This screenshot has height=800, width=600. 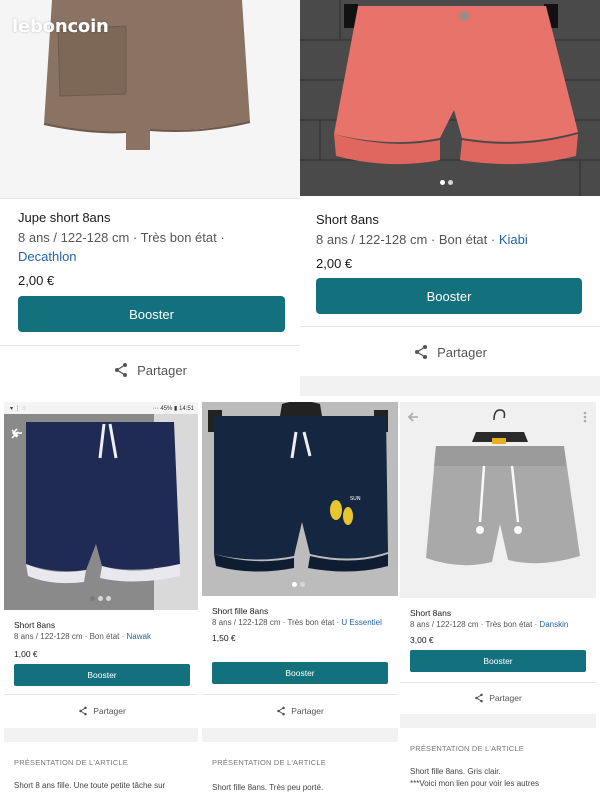 I want to click on status-left: ▾ ⋮ ◌, so click(x=18, y=408).